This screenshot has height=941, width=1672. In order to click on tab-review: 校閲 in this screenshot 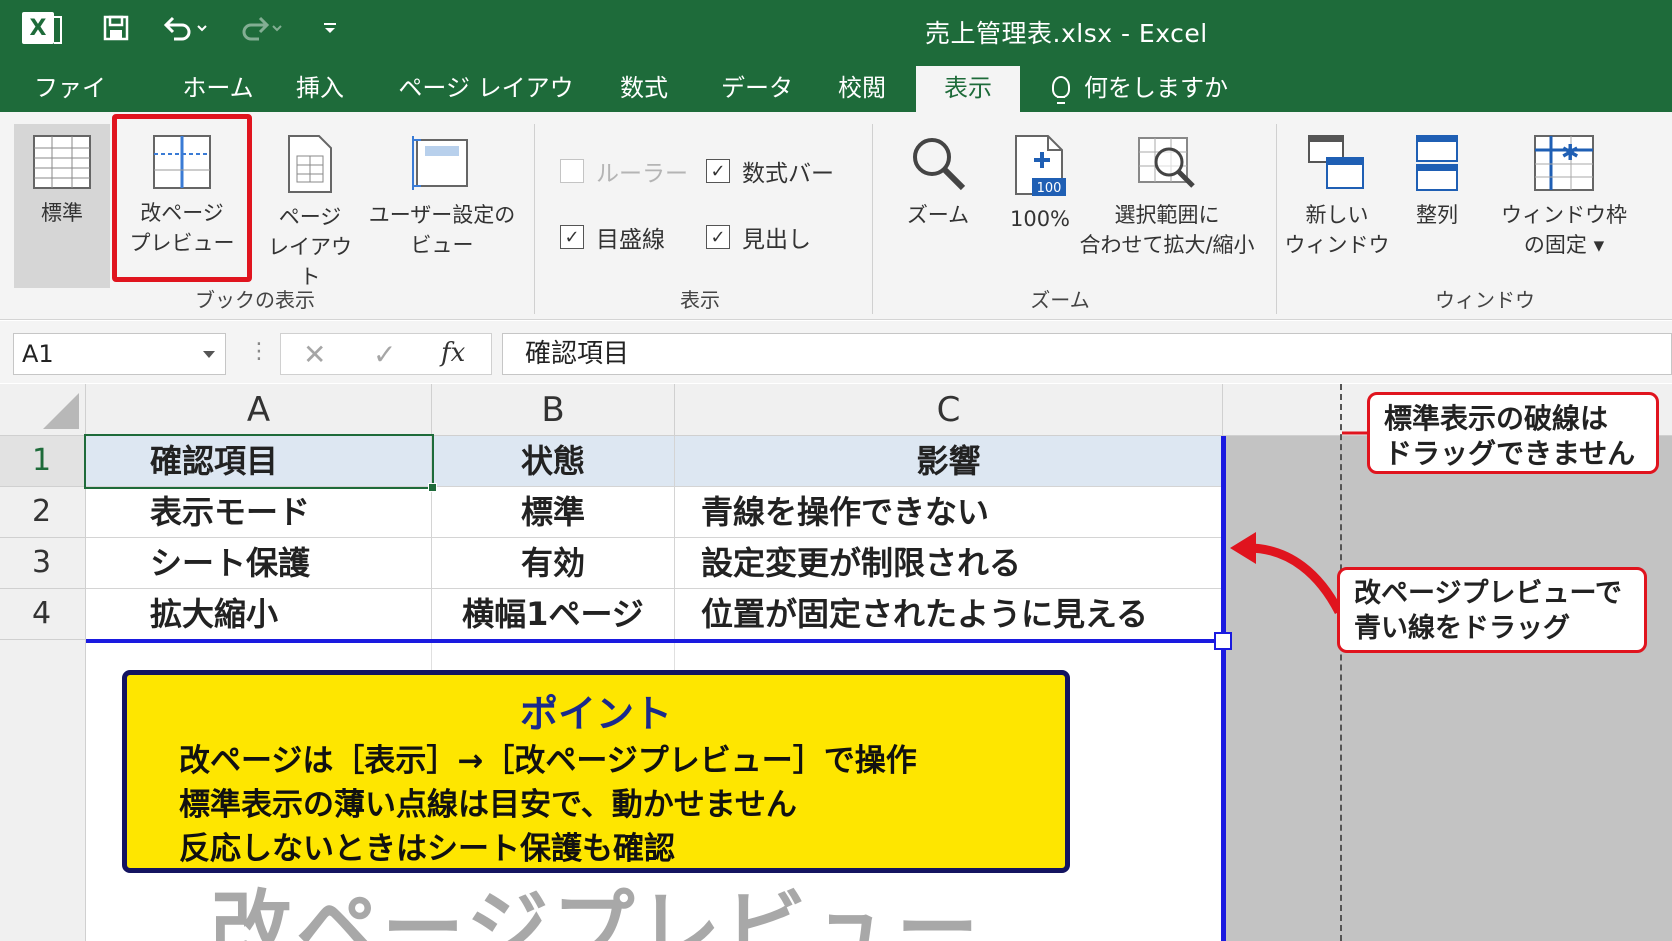, I will do `click(862, 89)`.